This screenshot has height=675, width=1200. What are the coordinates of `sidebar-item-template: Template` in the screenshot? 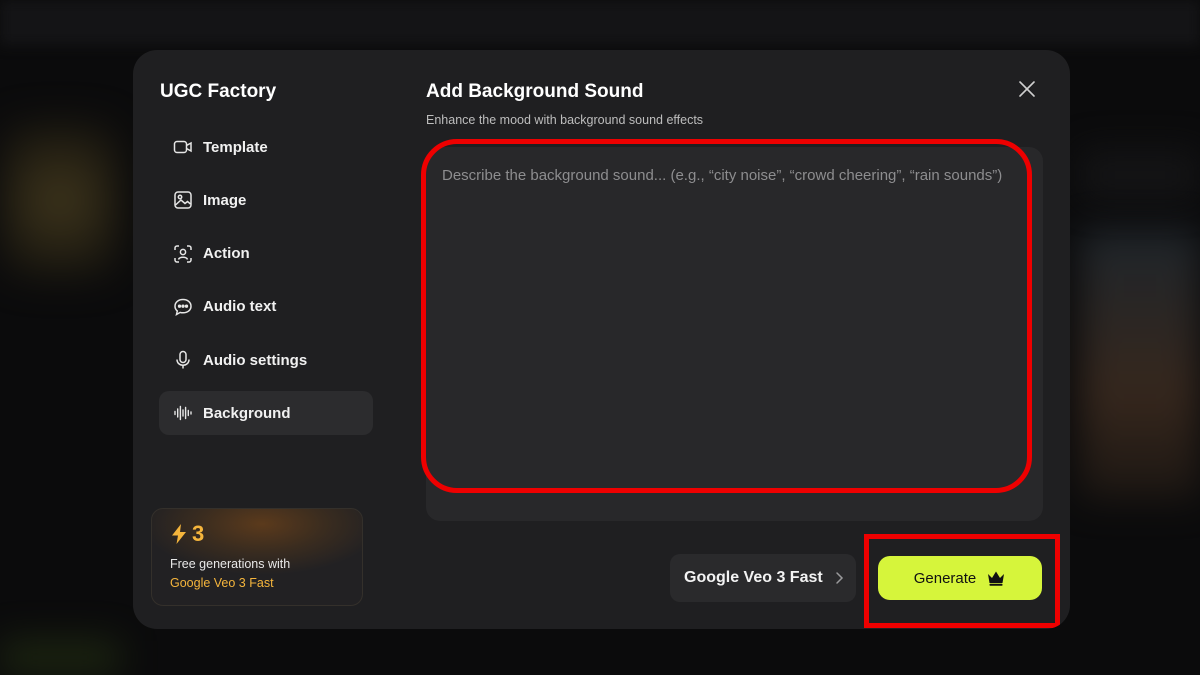 It's located at (266, 147).